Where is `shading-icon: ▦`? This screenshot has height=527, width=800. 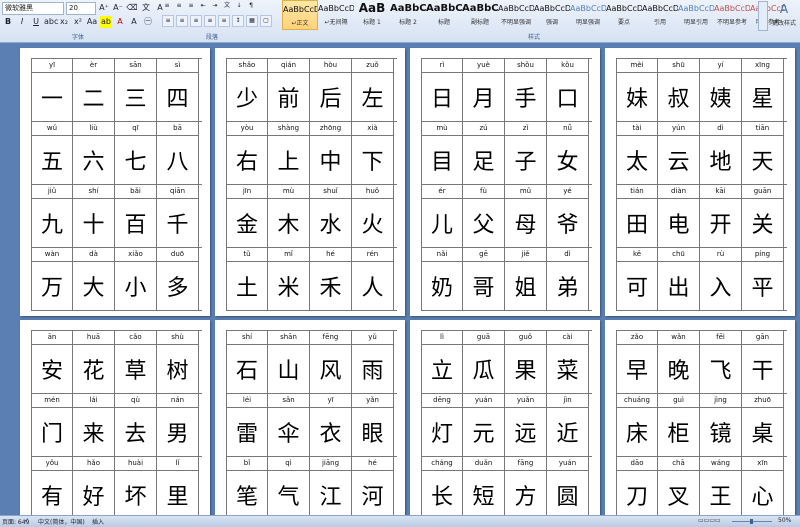 shading-icon: ▦ is located at coordinates (252, 21).